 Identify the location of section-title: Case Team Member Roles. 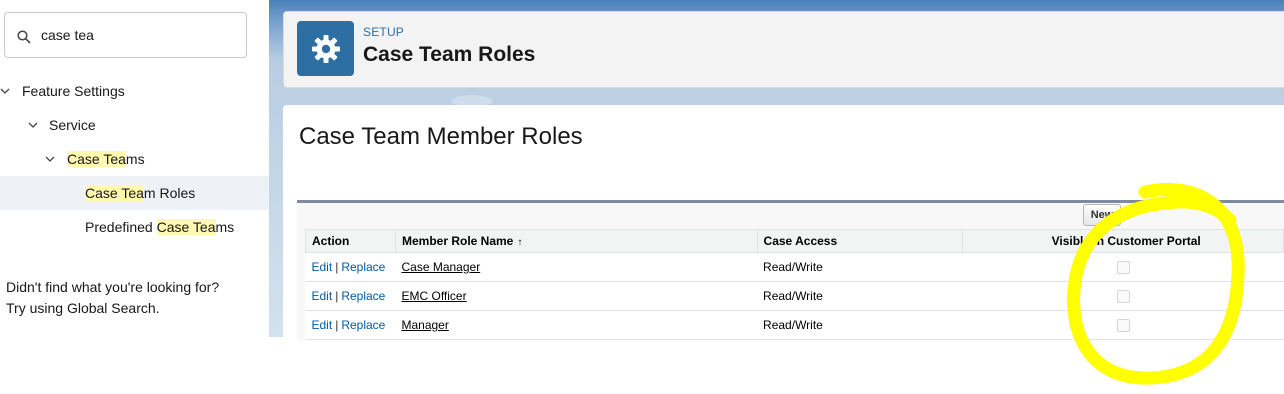
(441, 136).